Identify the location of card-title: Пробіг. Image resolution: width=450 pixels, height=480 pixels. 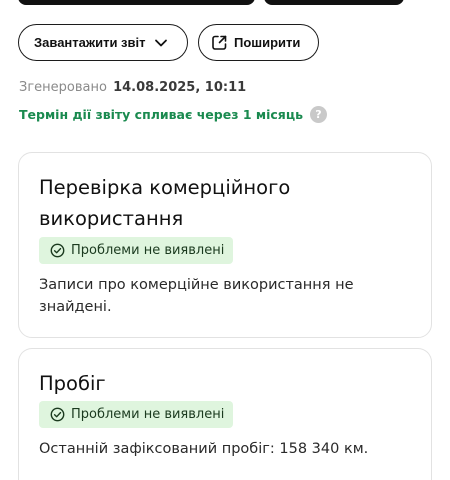
(72, 383).